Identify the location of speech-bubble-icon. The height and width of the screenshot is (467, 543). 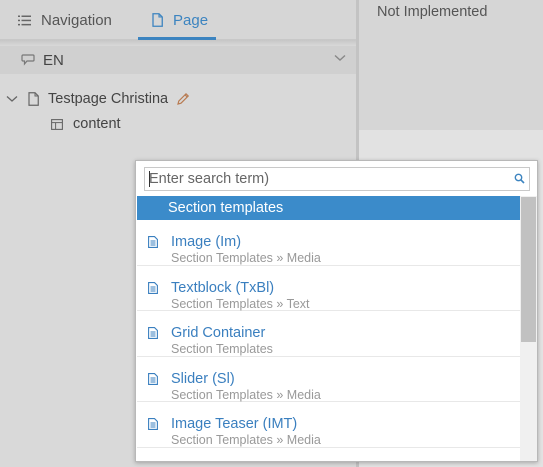
(28, 60).